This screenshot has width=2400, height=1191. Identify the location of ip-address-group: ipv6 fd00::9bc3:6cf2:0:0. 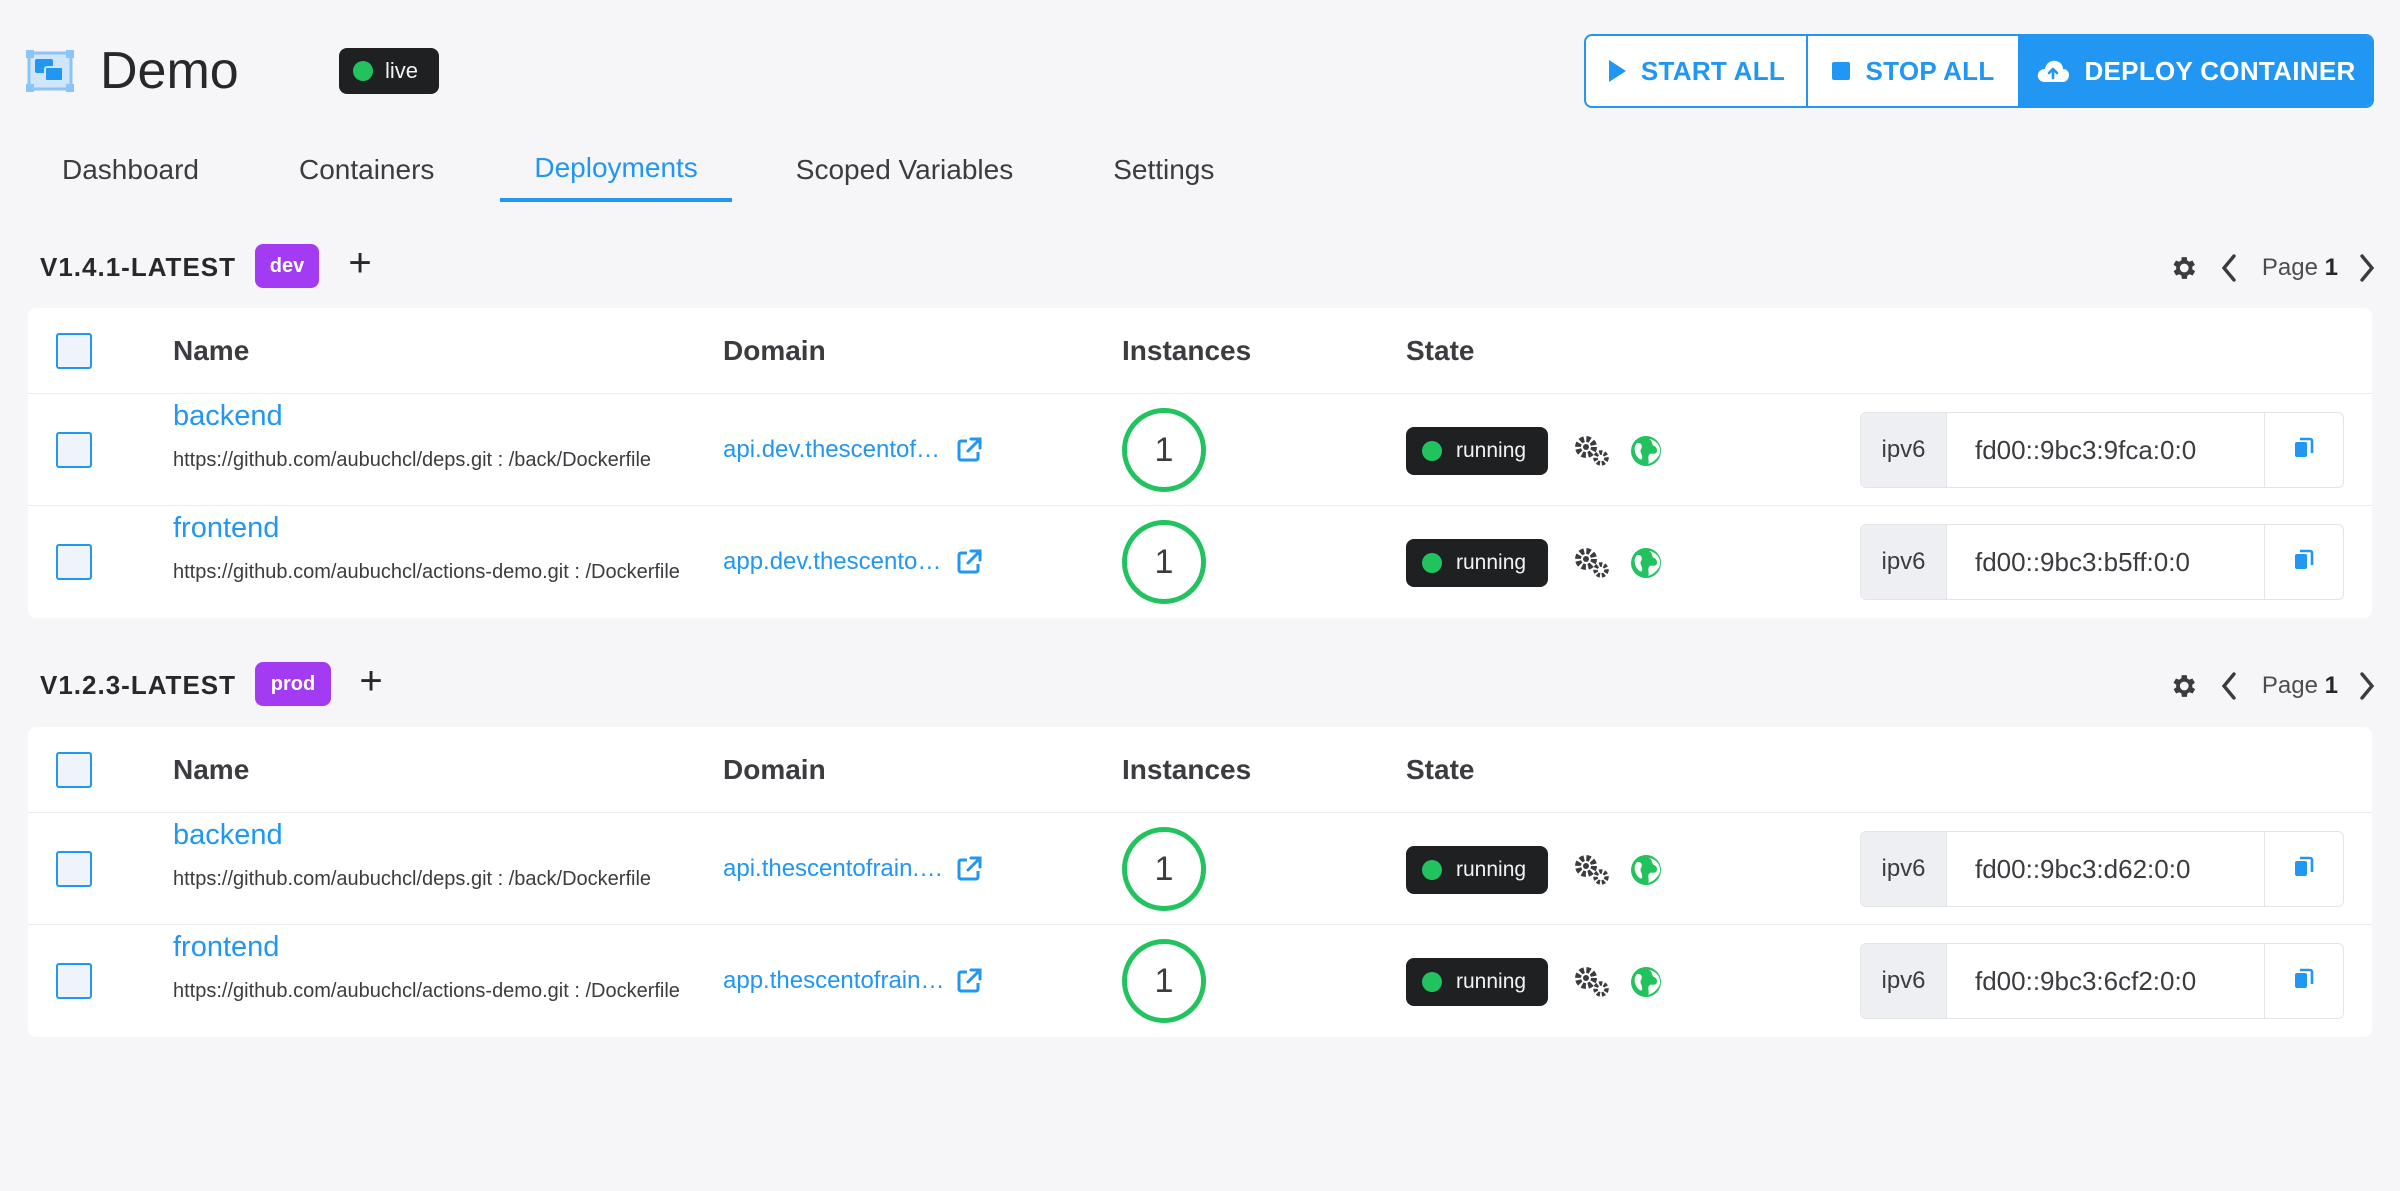
(2102, 981).